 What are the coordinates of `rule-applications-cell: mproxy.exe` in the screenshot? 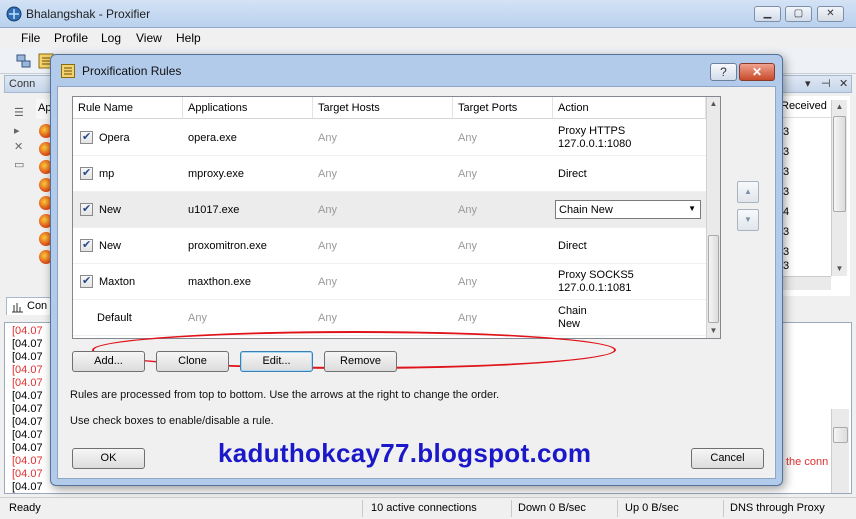 It's located at (248, 174).